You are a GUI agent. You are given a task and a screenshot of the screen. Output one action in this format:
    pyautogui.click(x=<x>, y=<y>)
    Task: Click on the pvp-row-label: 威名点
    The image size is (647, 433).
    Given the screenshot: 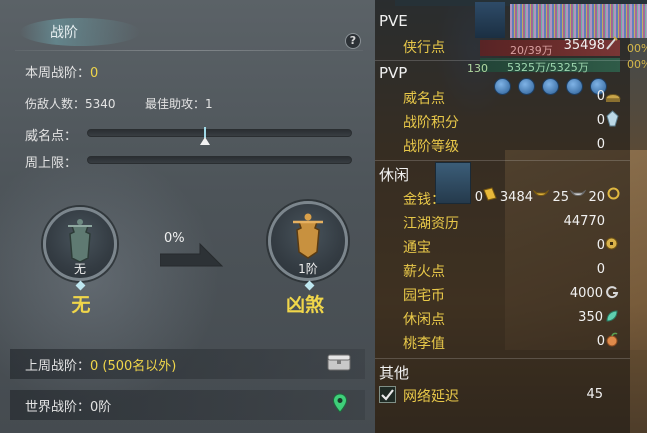 What is the action you would take?
    pyautogui.click(x=424, y=99)
    